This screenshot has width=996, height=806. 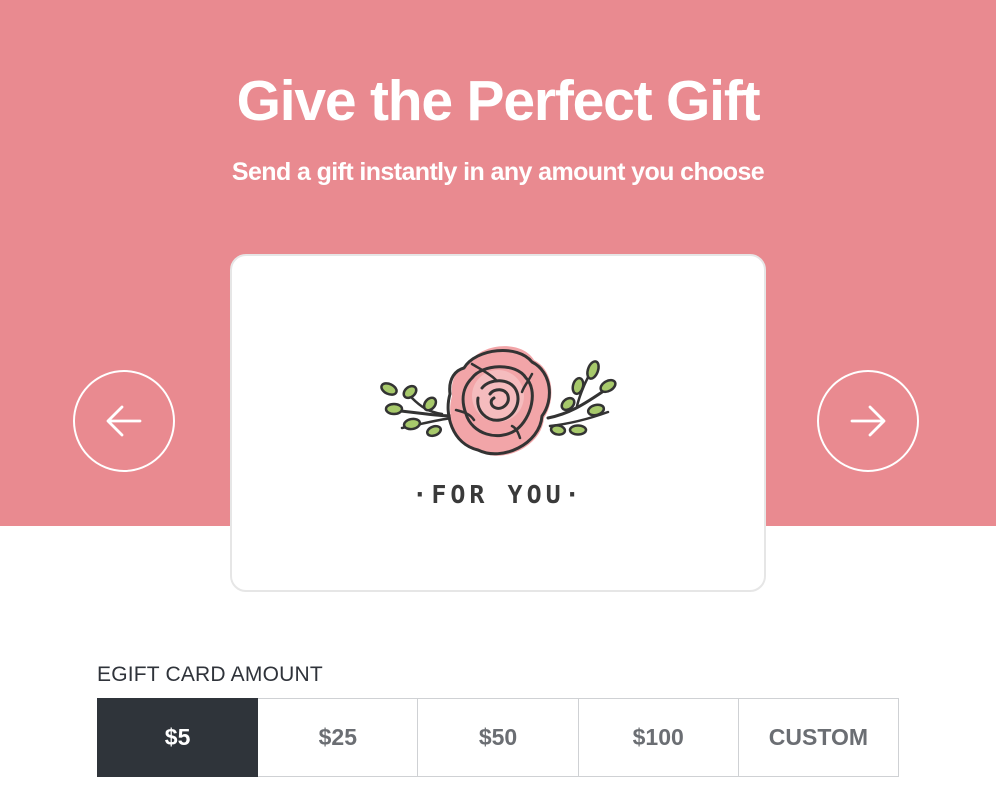 What do you see at coordinates (498, 101) in the screenshot?
I see `page-title: Give the Perfect Gift` at bounding box center [498, 101].